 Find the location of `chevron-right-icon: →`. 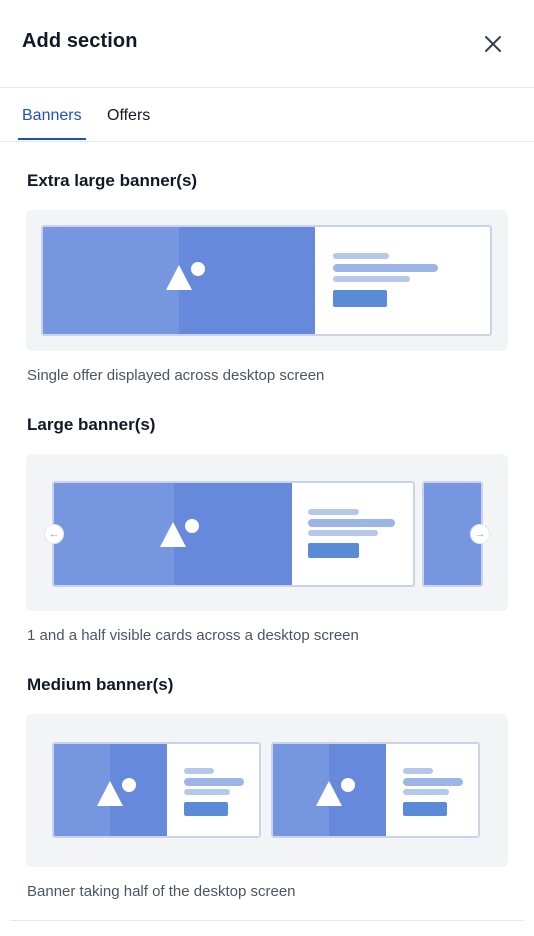

chevron-right-icon: → is located at coordinates (480, 534).